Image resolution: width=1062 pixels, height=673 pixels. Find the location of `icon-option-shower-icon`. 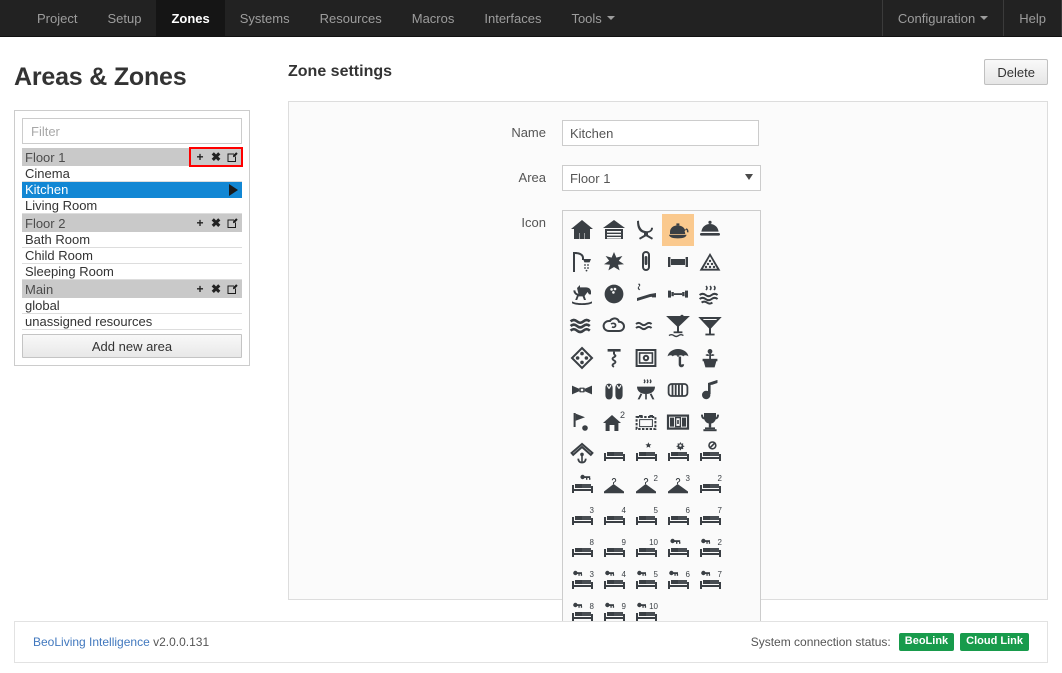

icon-option-shower-icon is located at coordinates (582, 262).